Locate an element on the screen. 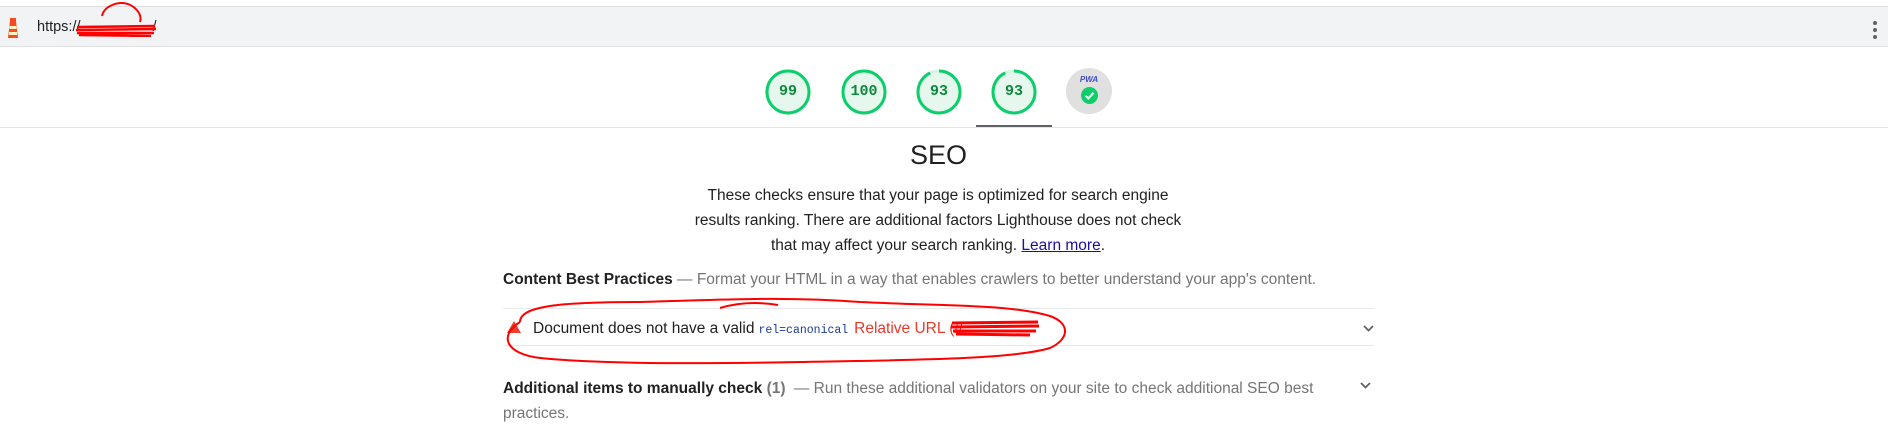  lighthouse-logo-icon is located at coordinates (13, 28).